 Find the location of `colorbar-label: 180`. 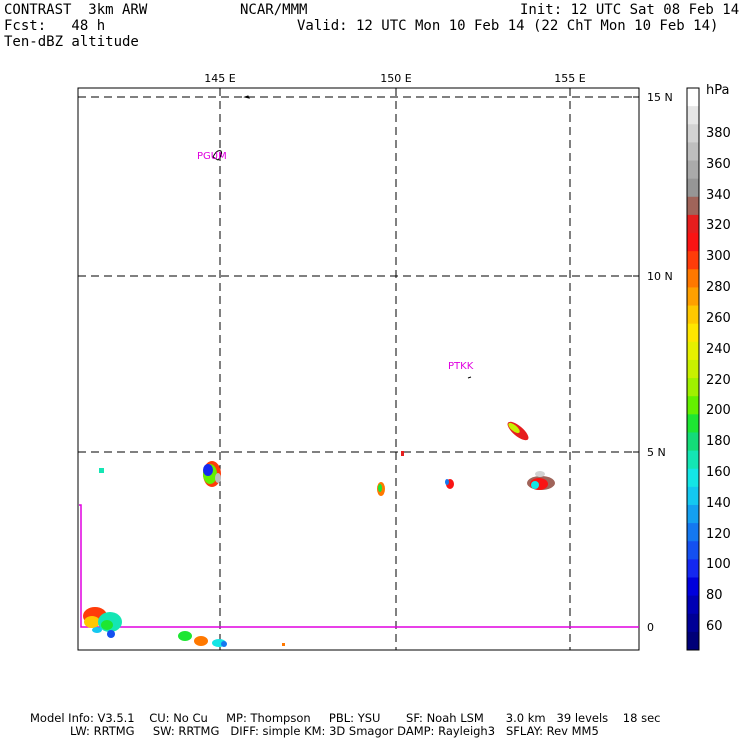

colorbar-label: 180 is located at coordinates (718, 442).